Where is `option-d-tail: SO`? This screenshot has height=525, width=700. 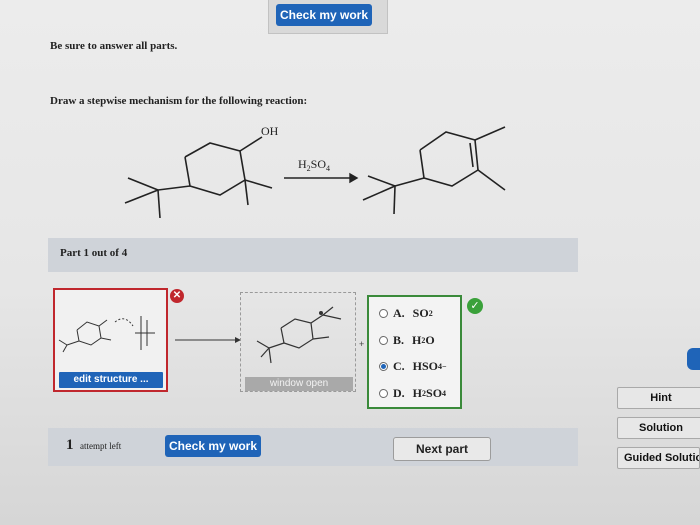
option-d-tail: SO is located at coordinates (434, 393).